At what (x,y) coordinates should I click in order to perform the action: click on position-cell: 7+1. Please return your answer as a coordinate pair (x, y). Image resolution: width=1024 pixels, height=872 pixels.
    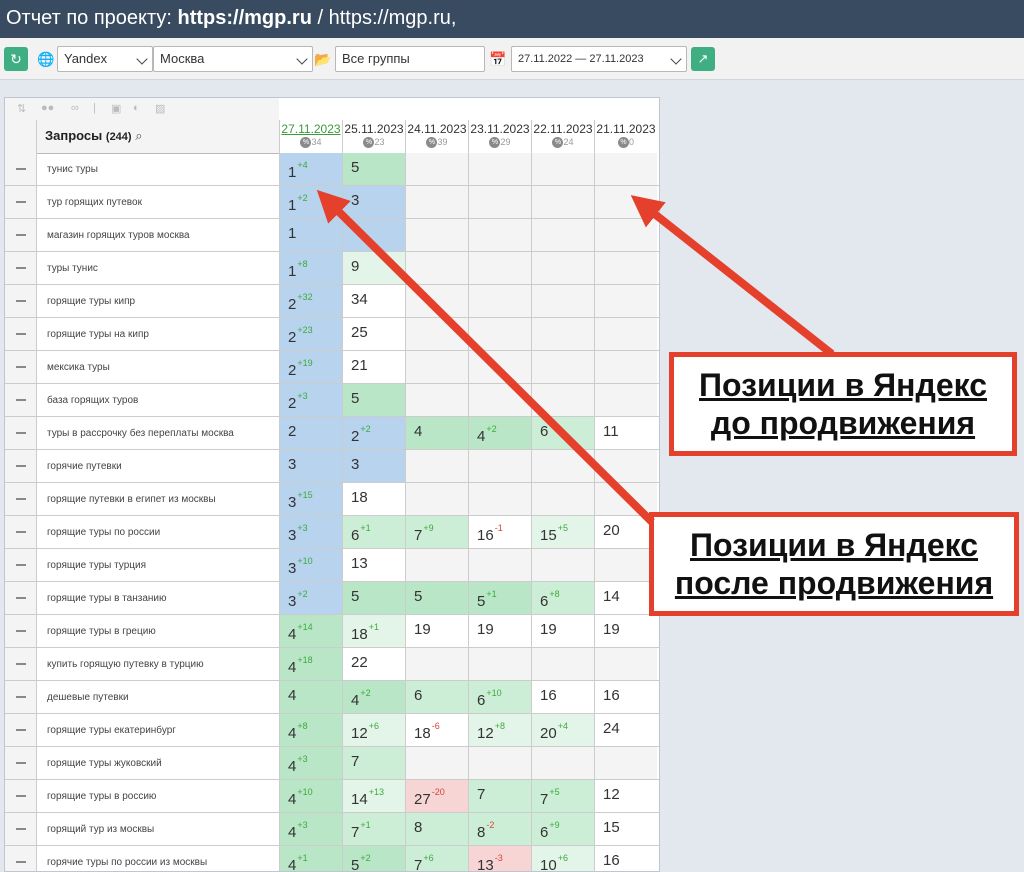
    Looking at the image, I should click on (373, 829).